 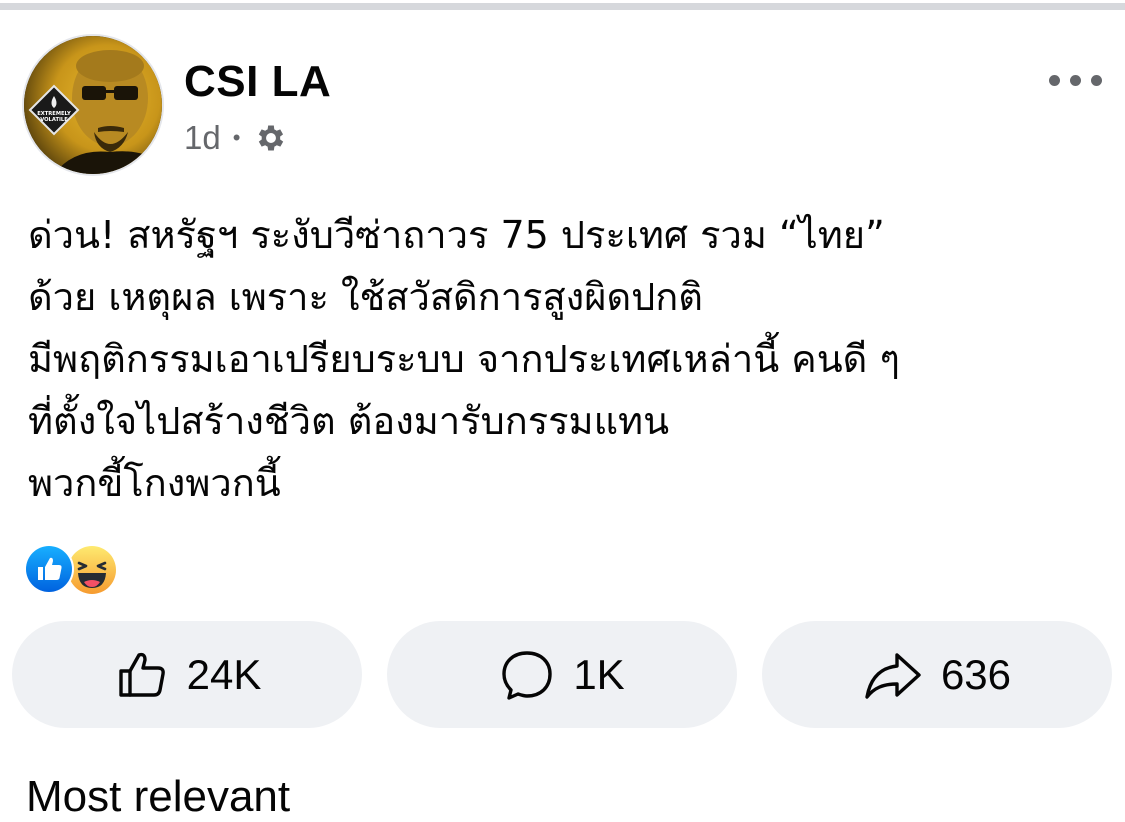 What do you see at coordinates (154, 483) in the screenshot?
I see `post-text-line: พวกขี้โกงพวกนี้` at bounding box center [154, 483].